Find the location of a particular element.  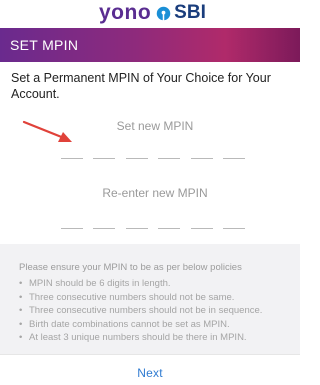

app-top-bar: yono SBI is located at coordinates (150, 14).